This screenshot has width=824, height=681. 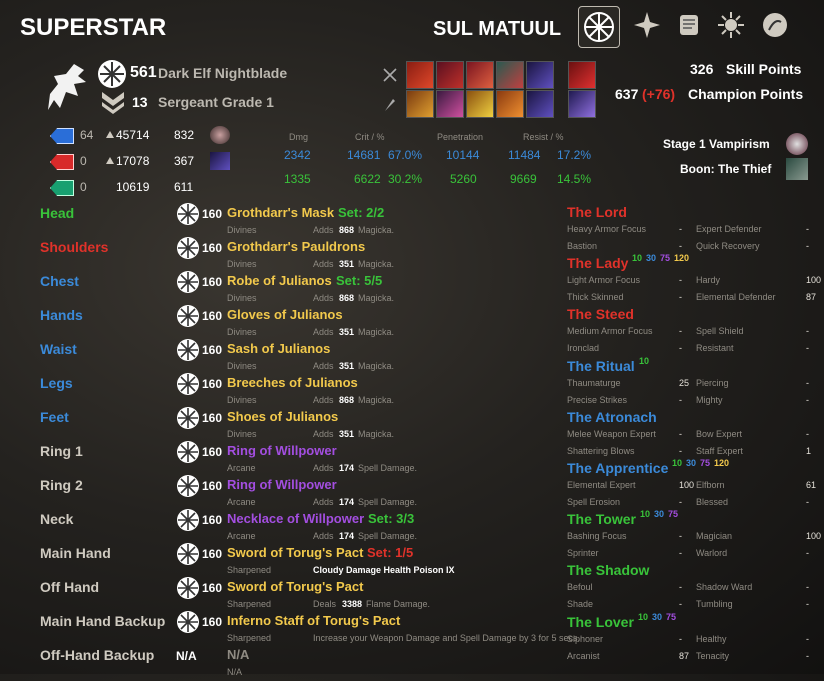 What do you see at coordinates (599, 27) in the screenshot?
I see `champion-icon` at bounding box center [599, 27].